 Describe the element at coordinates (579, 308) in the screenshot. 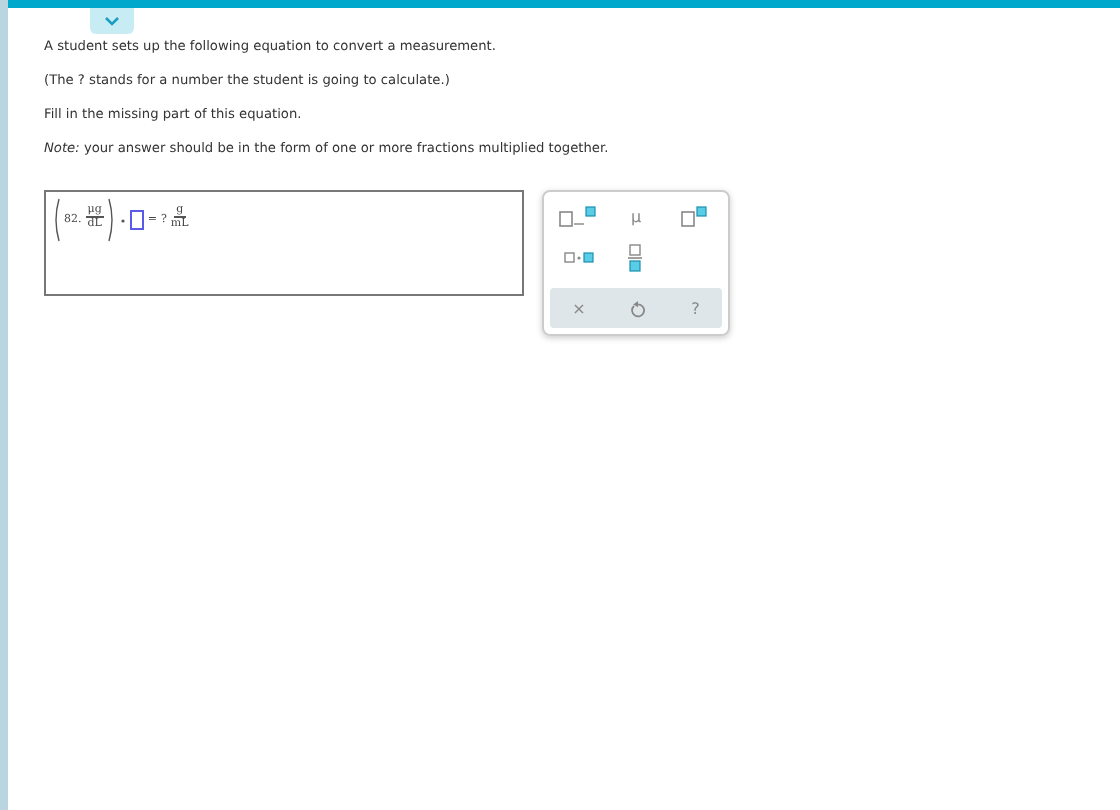

I see `clear-button: ×` at that location.